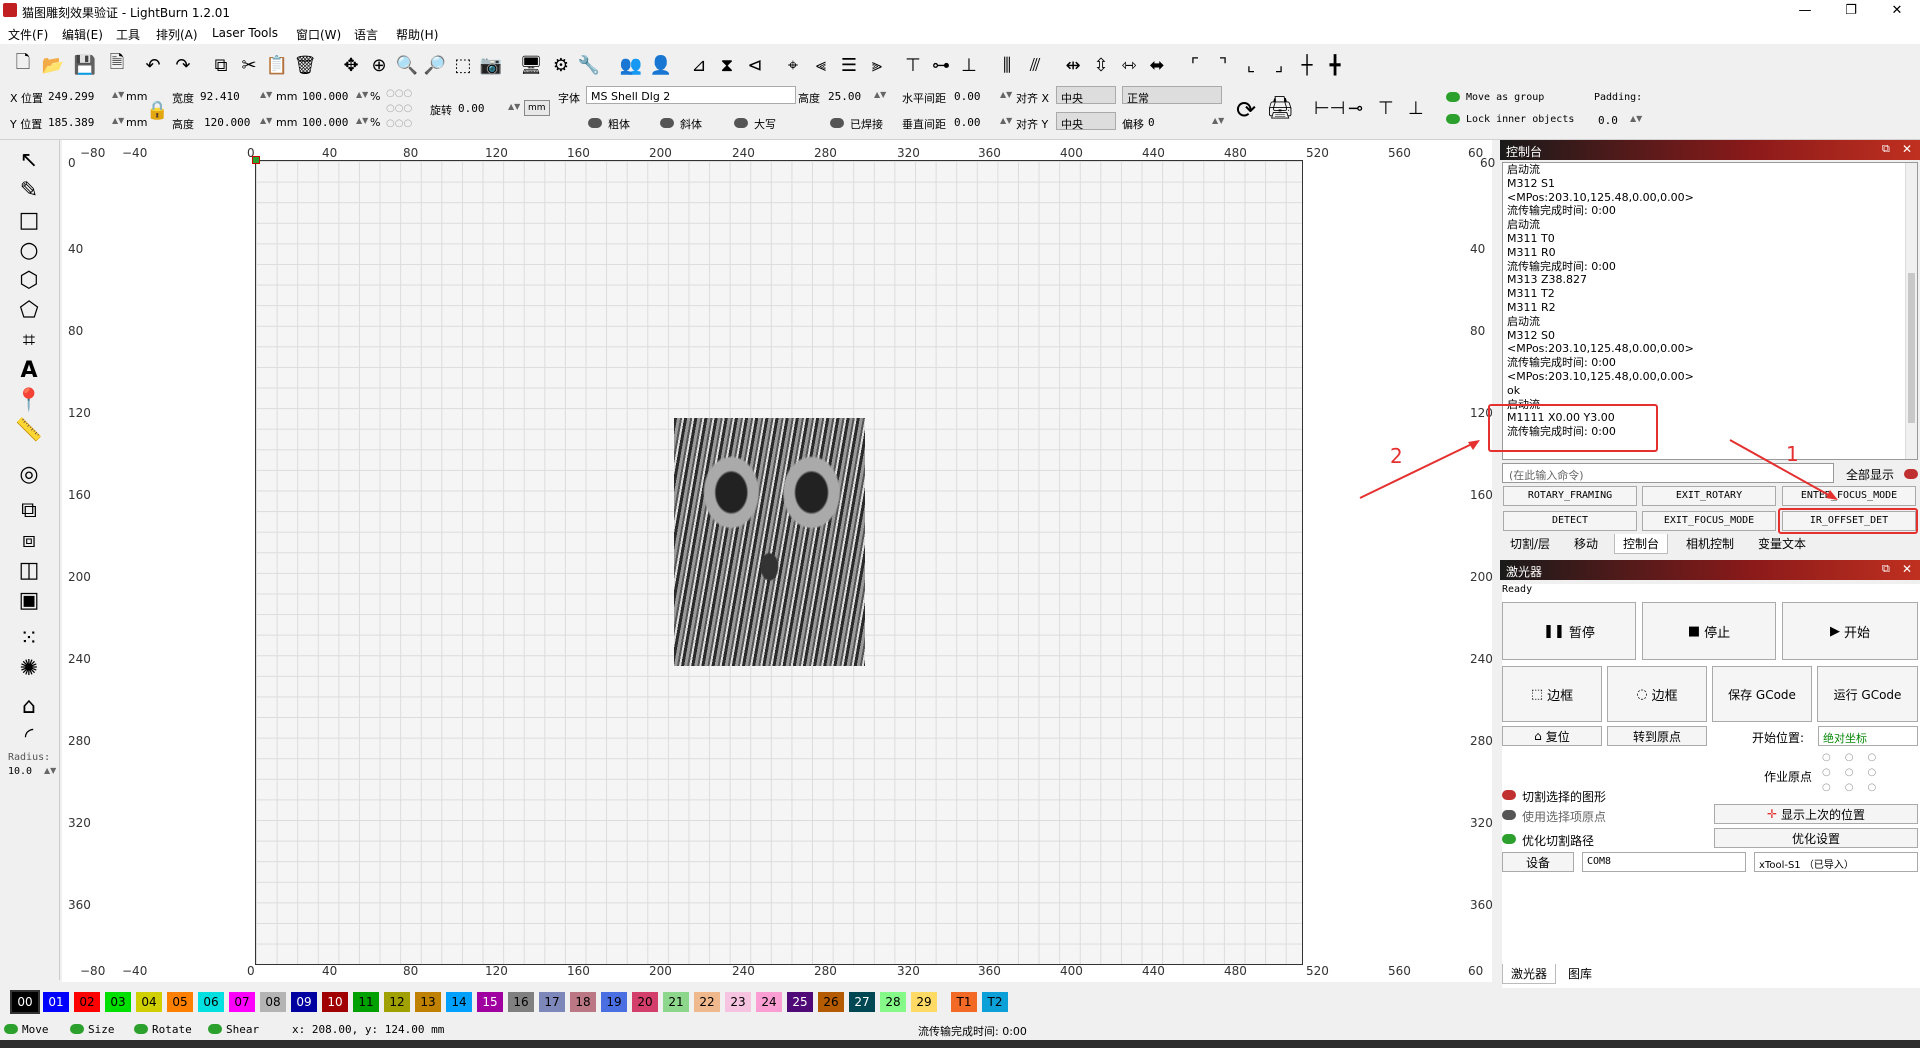 The image size is (1920, 1048). I want to click on layer-swatch-20: 20, so click(645, 1002).